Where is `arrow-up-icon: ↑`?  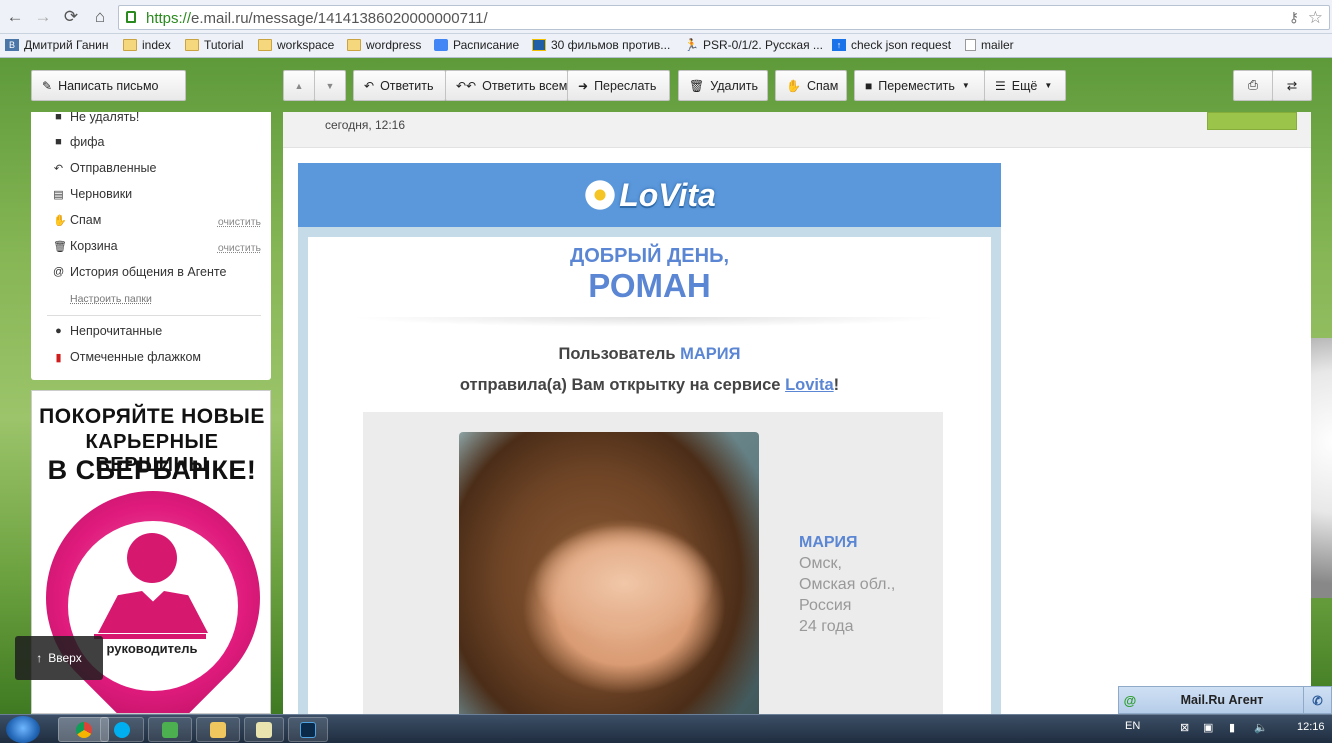
arrow-up-icon: ↑ is located at coordinates (39, 658).